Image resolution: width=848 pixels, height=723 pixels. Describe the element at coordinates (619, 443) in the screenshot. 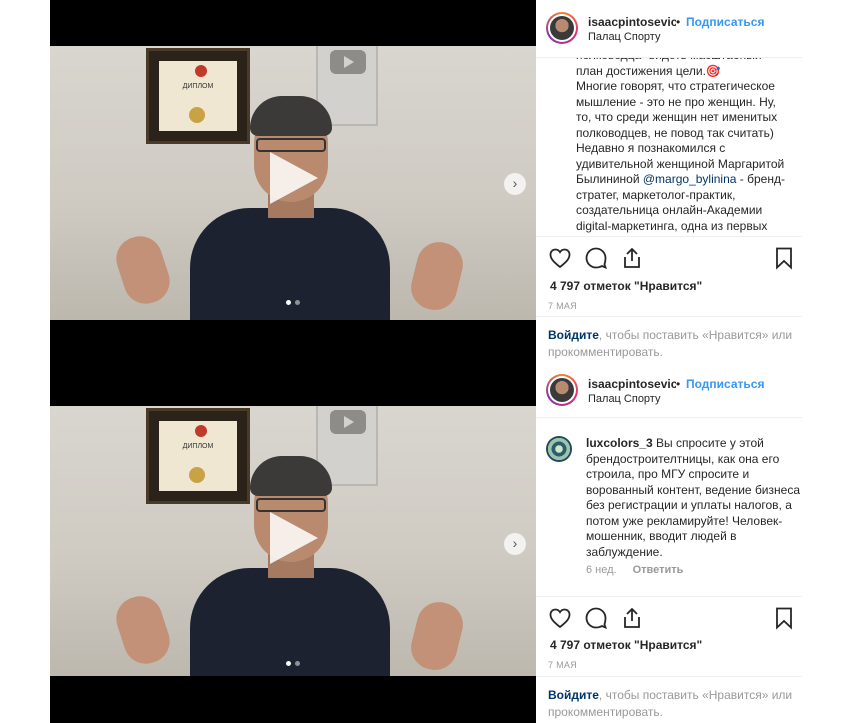

I see `commenter-username: luxcolors_3` at that location.